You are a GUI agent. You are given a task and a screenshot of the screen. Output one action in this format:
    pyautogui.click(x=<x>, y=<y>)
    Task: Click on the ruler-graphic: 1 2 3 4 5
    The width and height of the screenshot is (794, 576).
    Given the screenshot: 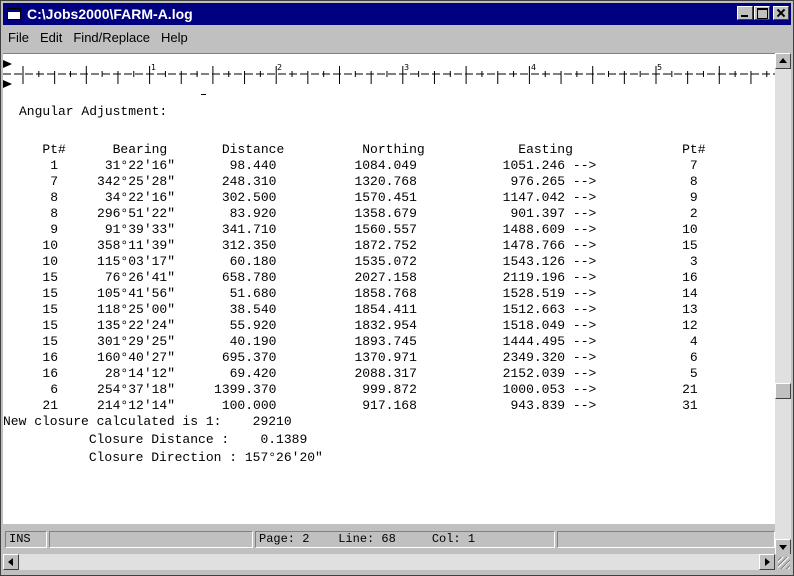 What is the action you would take?
    pyautogui.click(x=389, y=74)
    